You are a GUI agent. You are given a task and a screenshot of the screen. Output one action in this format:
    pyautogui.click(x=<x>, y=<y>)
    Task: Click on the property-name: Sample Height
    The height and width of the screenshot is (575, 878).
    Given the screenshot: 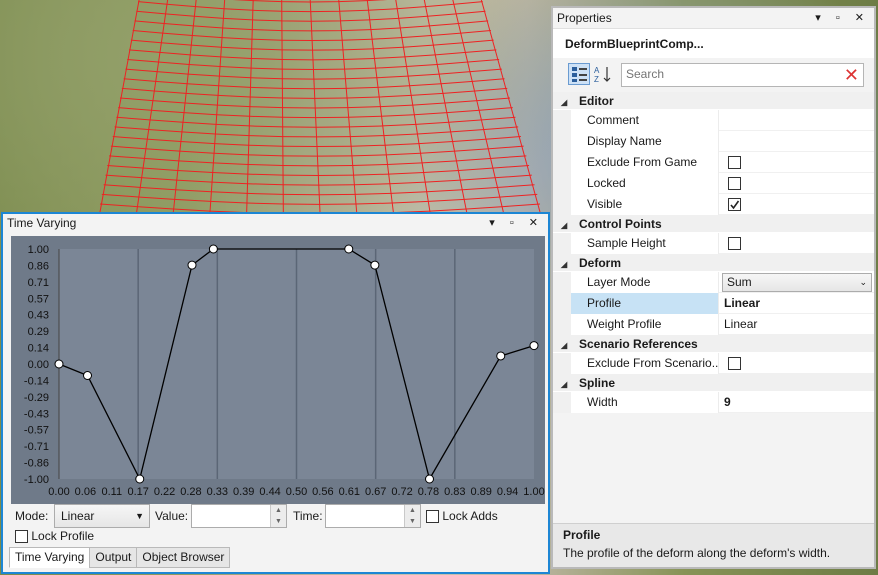 What is the action you would take?
    pyautogui.click(x=645, y=243)
    